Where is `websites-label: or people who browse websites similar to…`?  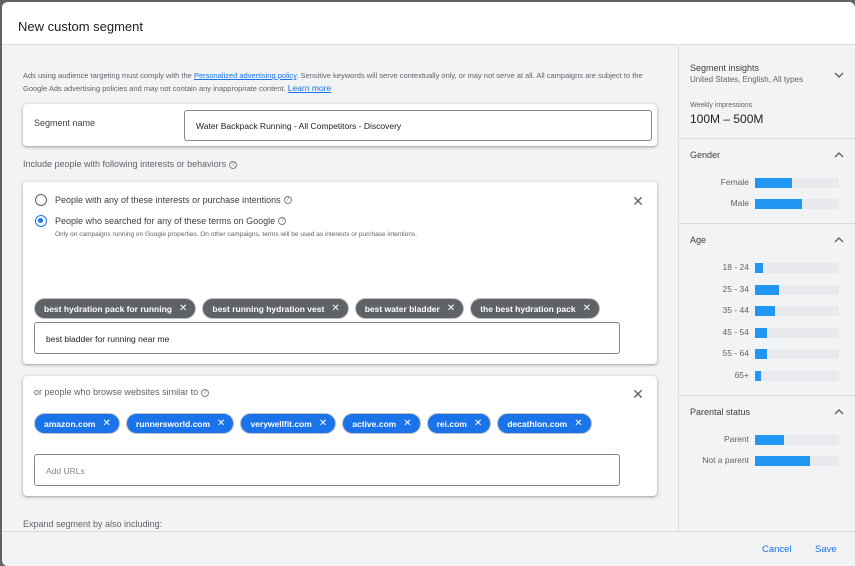 websites-label: or people who browse websites similar to… is located at coordinates (122, 392).